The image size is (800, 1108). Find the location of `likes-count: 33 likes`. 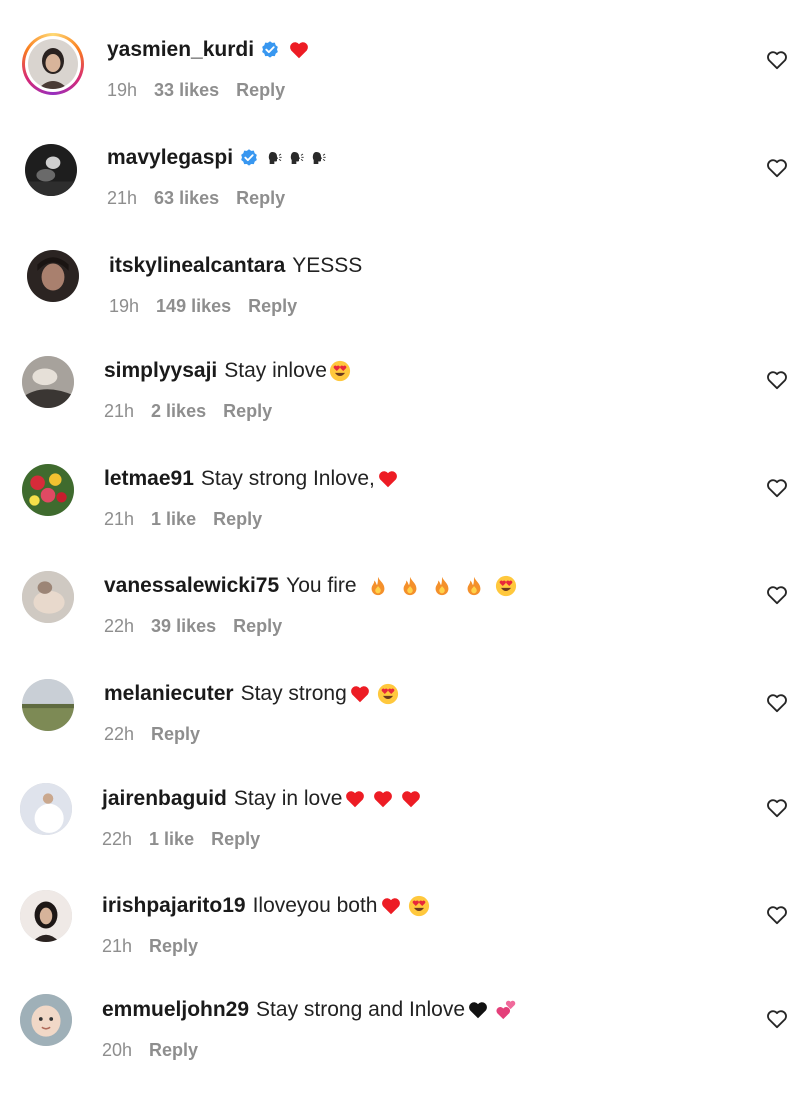

likes-count: 33 likes is located at coordinates (186, 90).